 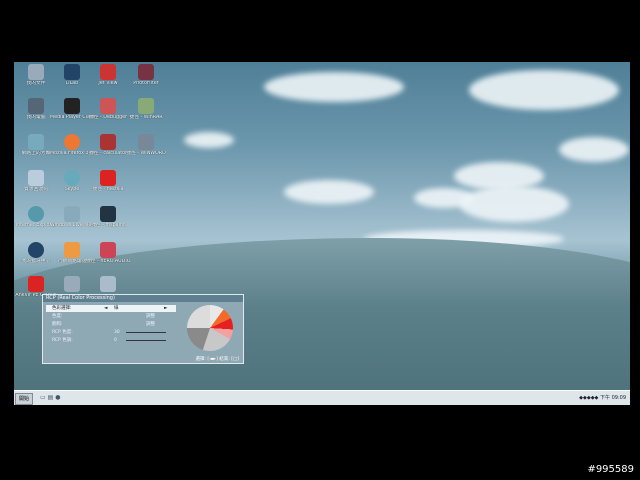 What do you see at coordinates (146, 106) in the screenshot?
I see `archive-icon` at bounding box center [146, 106].